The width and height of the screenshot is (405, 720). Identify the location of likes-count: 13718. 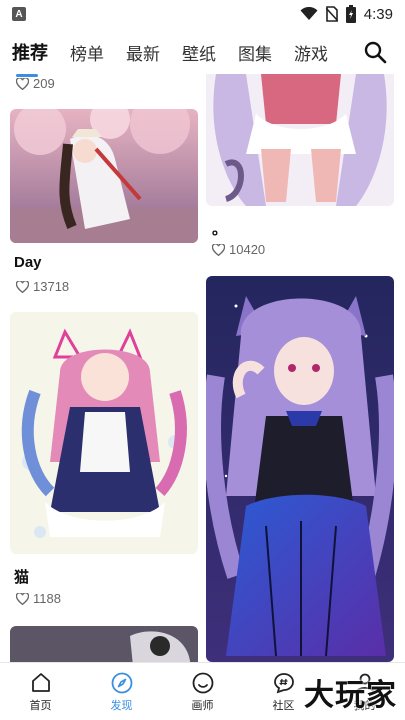
(42, 286).